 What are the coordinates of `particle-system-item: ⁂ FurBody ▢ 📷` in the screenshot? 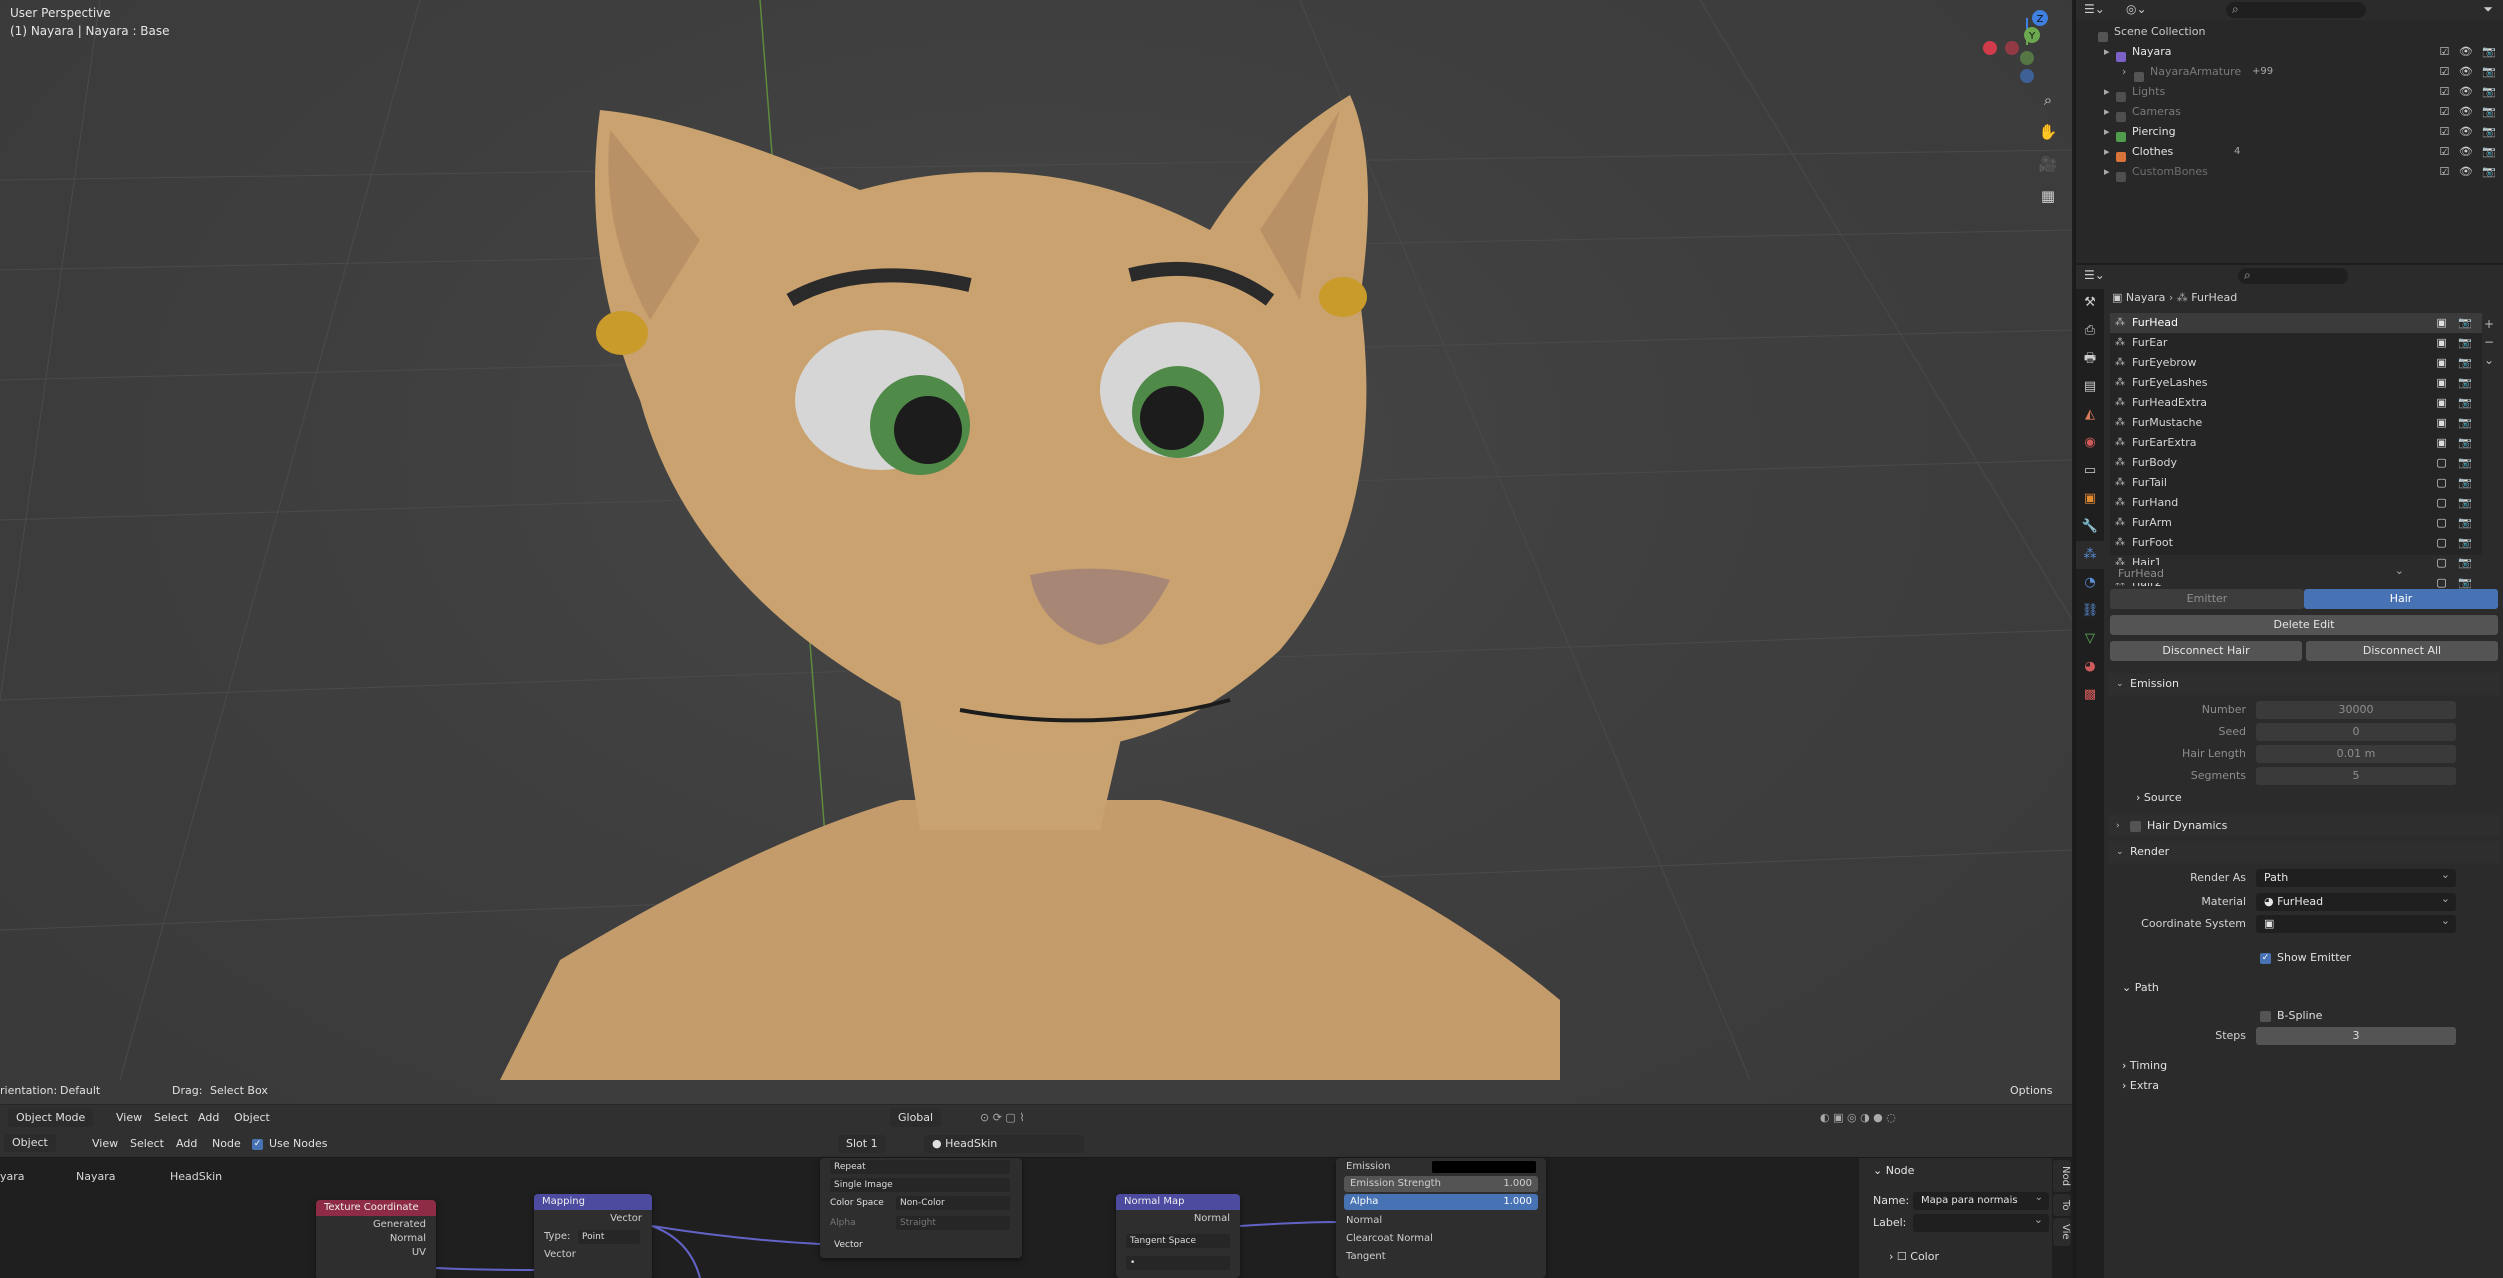 It's located at (2296, 463).